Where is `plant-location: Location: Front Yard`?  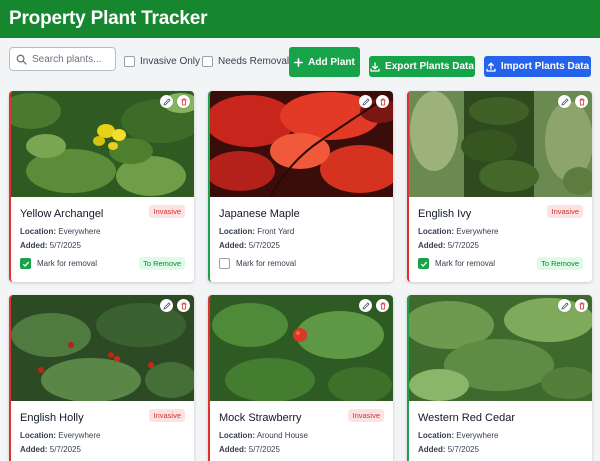
plant-location: Location: Front Yard is located at coordinates (257, 231).